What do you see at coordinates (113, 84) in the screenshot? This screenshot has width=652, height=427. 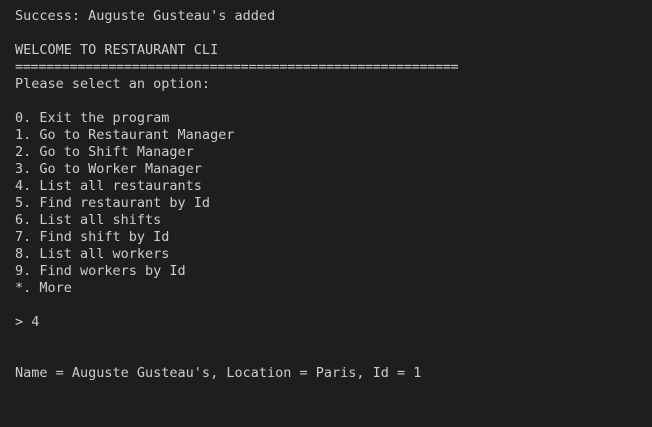 I see `option-prompt: Please select an option:` at bounding box center [113, 84].